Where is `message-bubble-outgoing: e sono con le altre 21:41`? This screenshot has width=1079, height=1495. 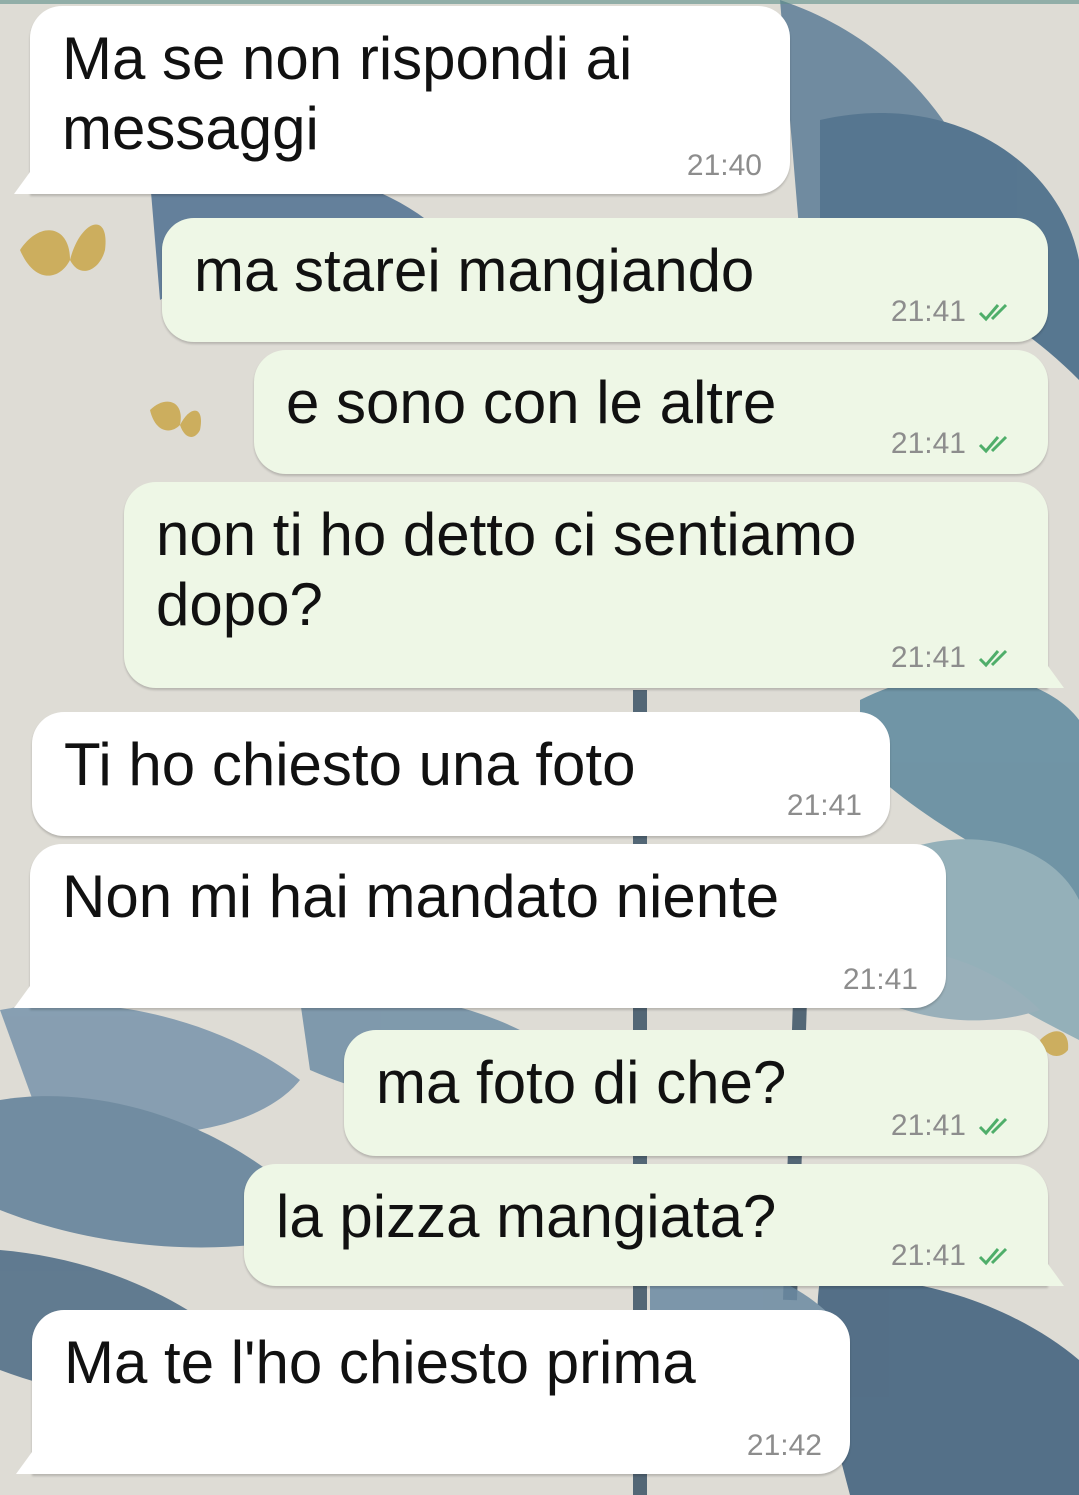 message-bubble-outgoing: e sono con le altre 21:41 is located at coordinates (651, 412).